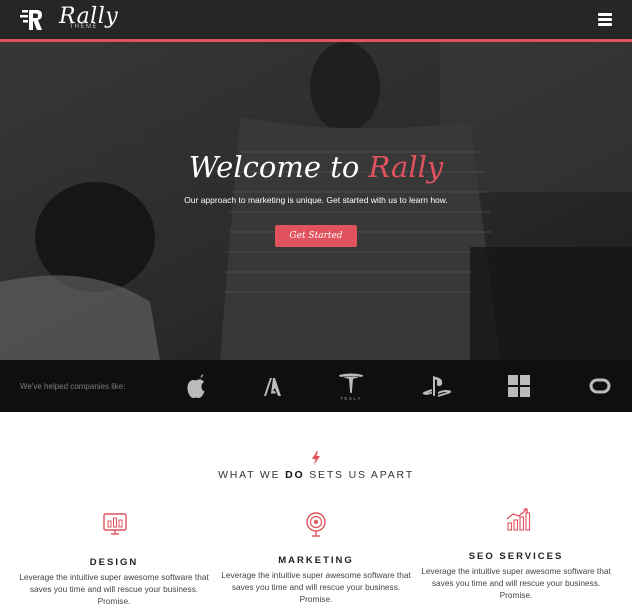 The height and width of the screenshot is (609, 632). I want to click on windows-icon, so click(519, 386).